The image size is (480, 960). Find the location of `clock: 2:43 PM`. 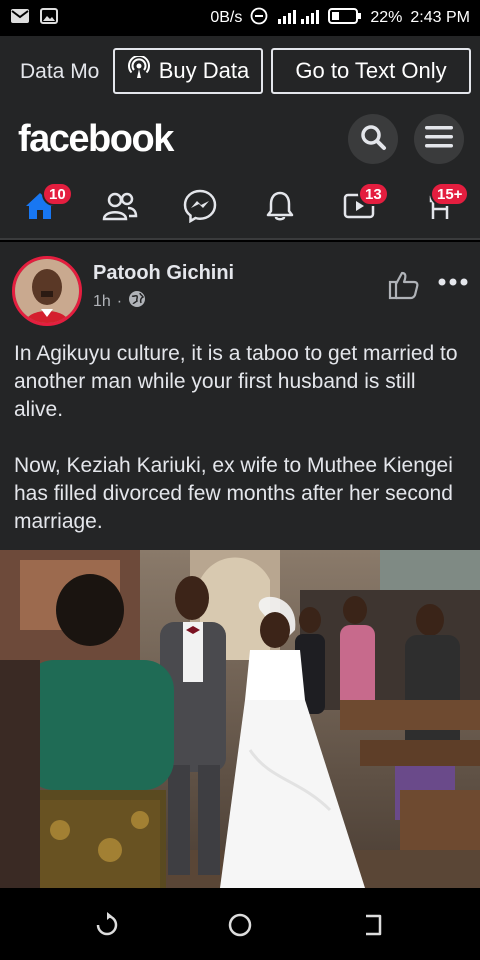

clock: 2:43 PM is located at coordinates (440, 17).